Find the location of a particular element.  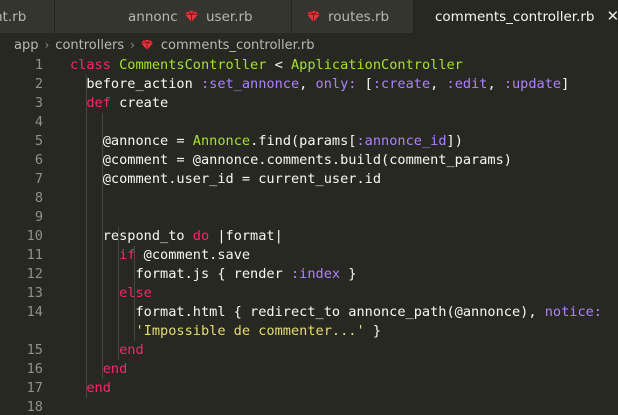

line-number: 7 is located at coordinates (38, 179).